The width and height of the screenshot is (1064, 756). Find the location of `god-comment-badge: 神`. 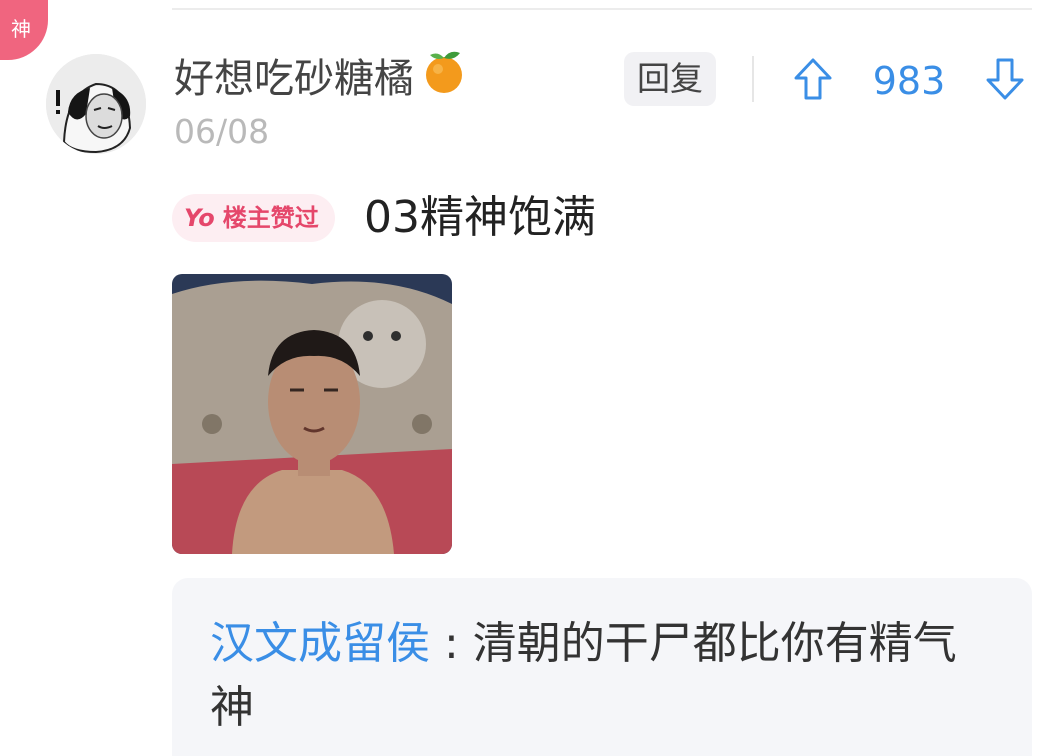

god-comment-badge: 神 is located at coordinates (24, 30).